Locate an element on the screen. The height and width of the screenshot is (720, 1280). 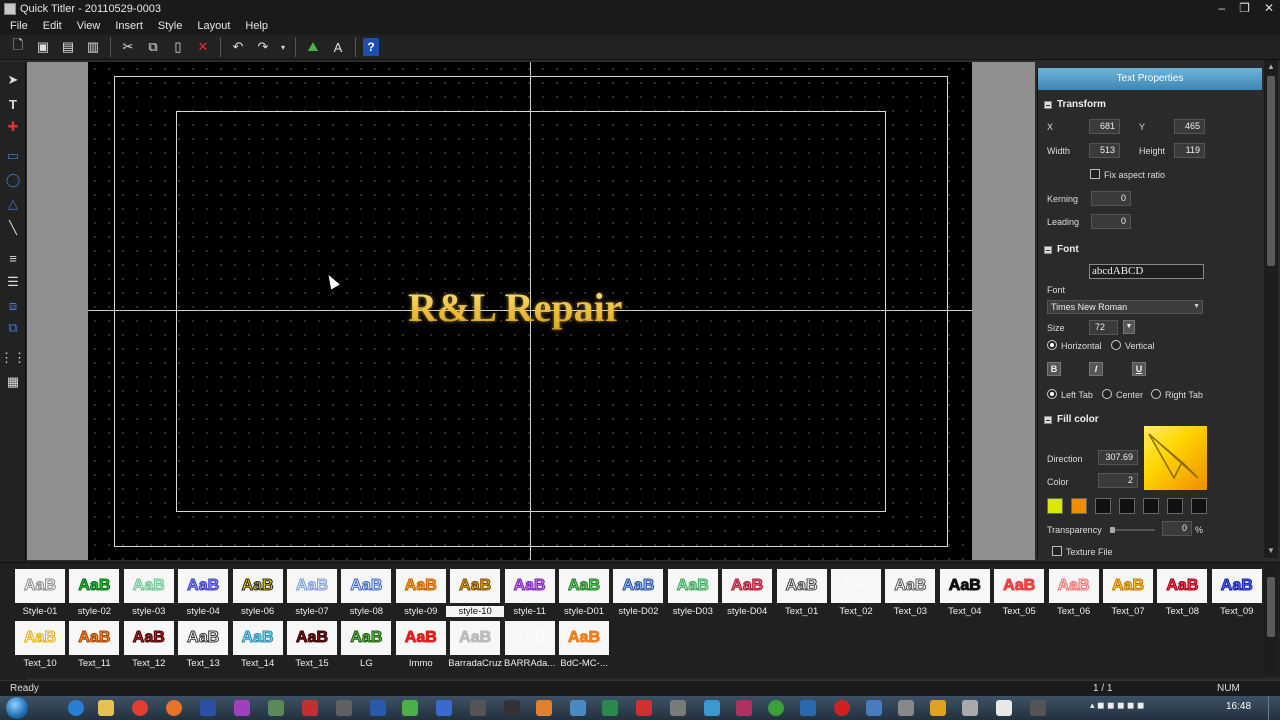
image-insert-icon: ⛰ is located at coordinates (313, 47).